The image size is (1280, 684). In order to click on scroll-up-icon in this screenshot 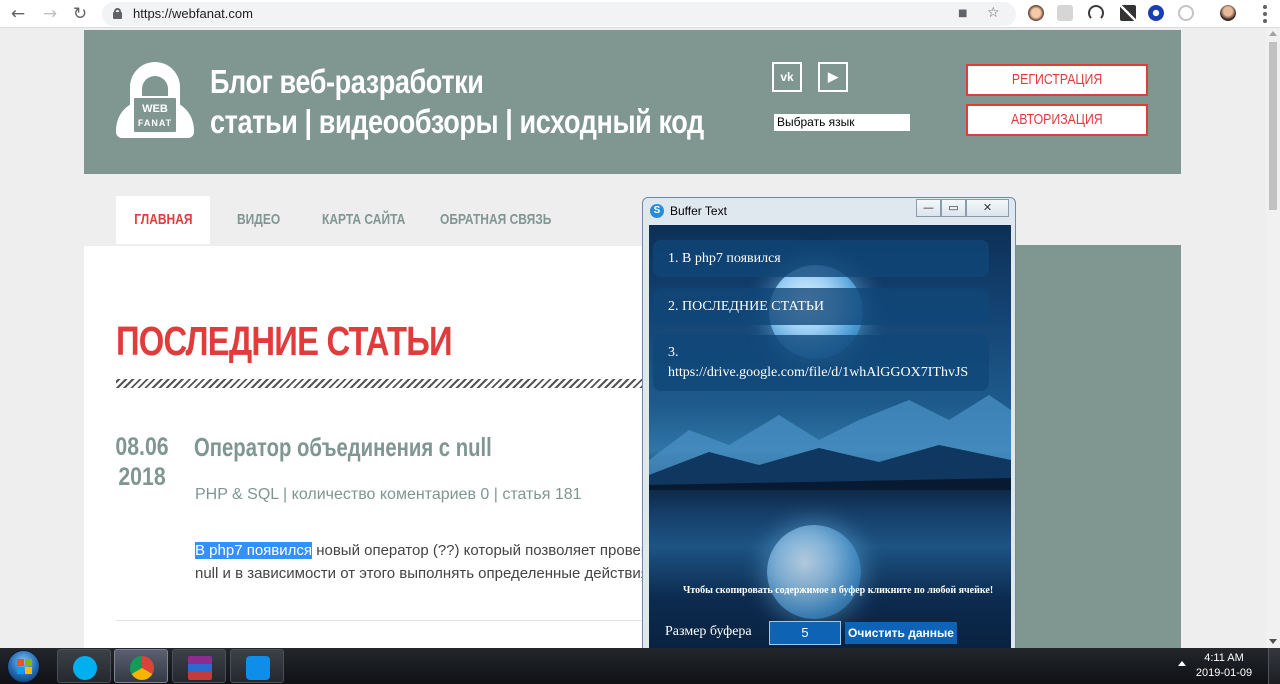, I will do `click(1273, 33)`.